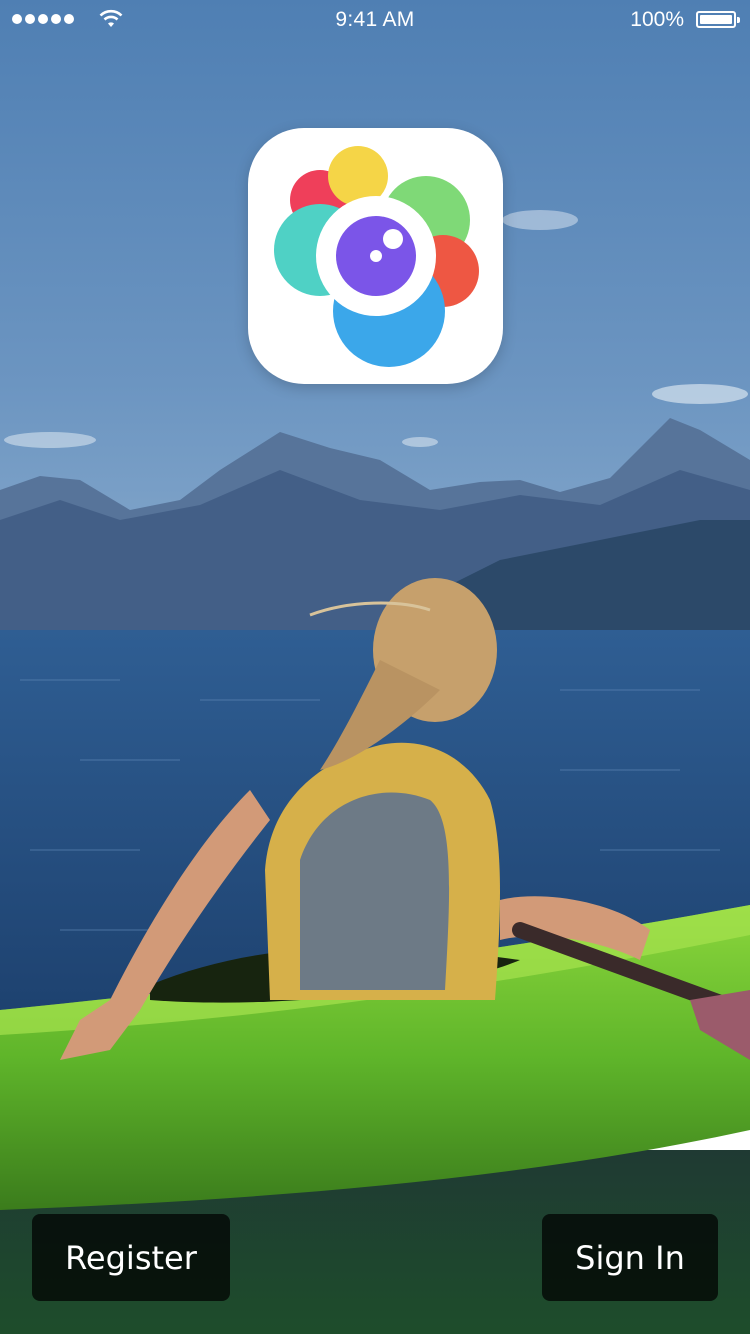 The image size is (750, 1334). Describe the element at coordinates (718, 19) in the screenshot. I see `battery-icon` at that location.